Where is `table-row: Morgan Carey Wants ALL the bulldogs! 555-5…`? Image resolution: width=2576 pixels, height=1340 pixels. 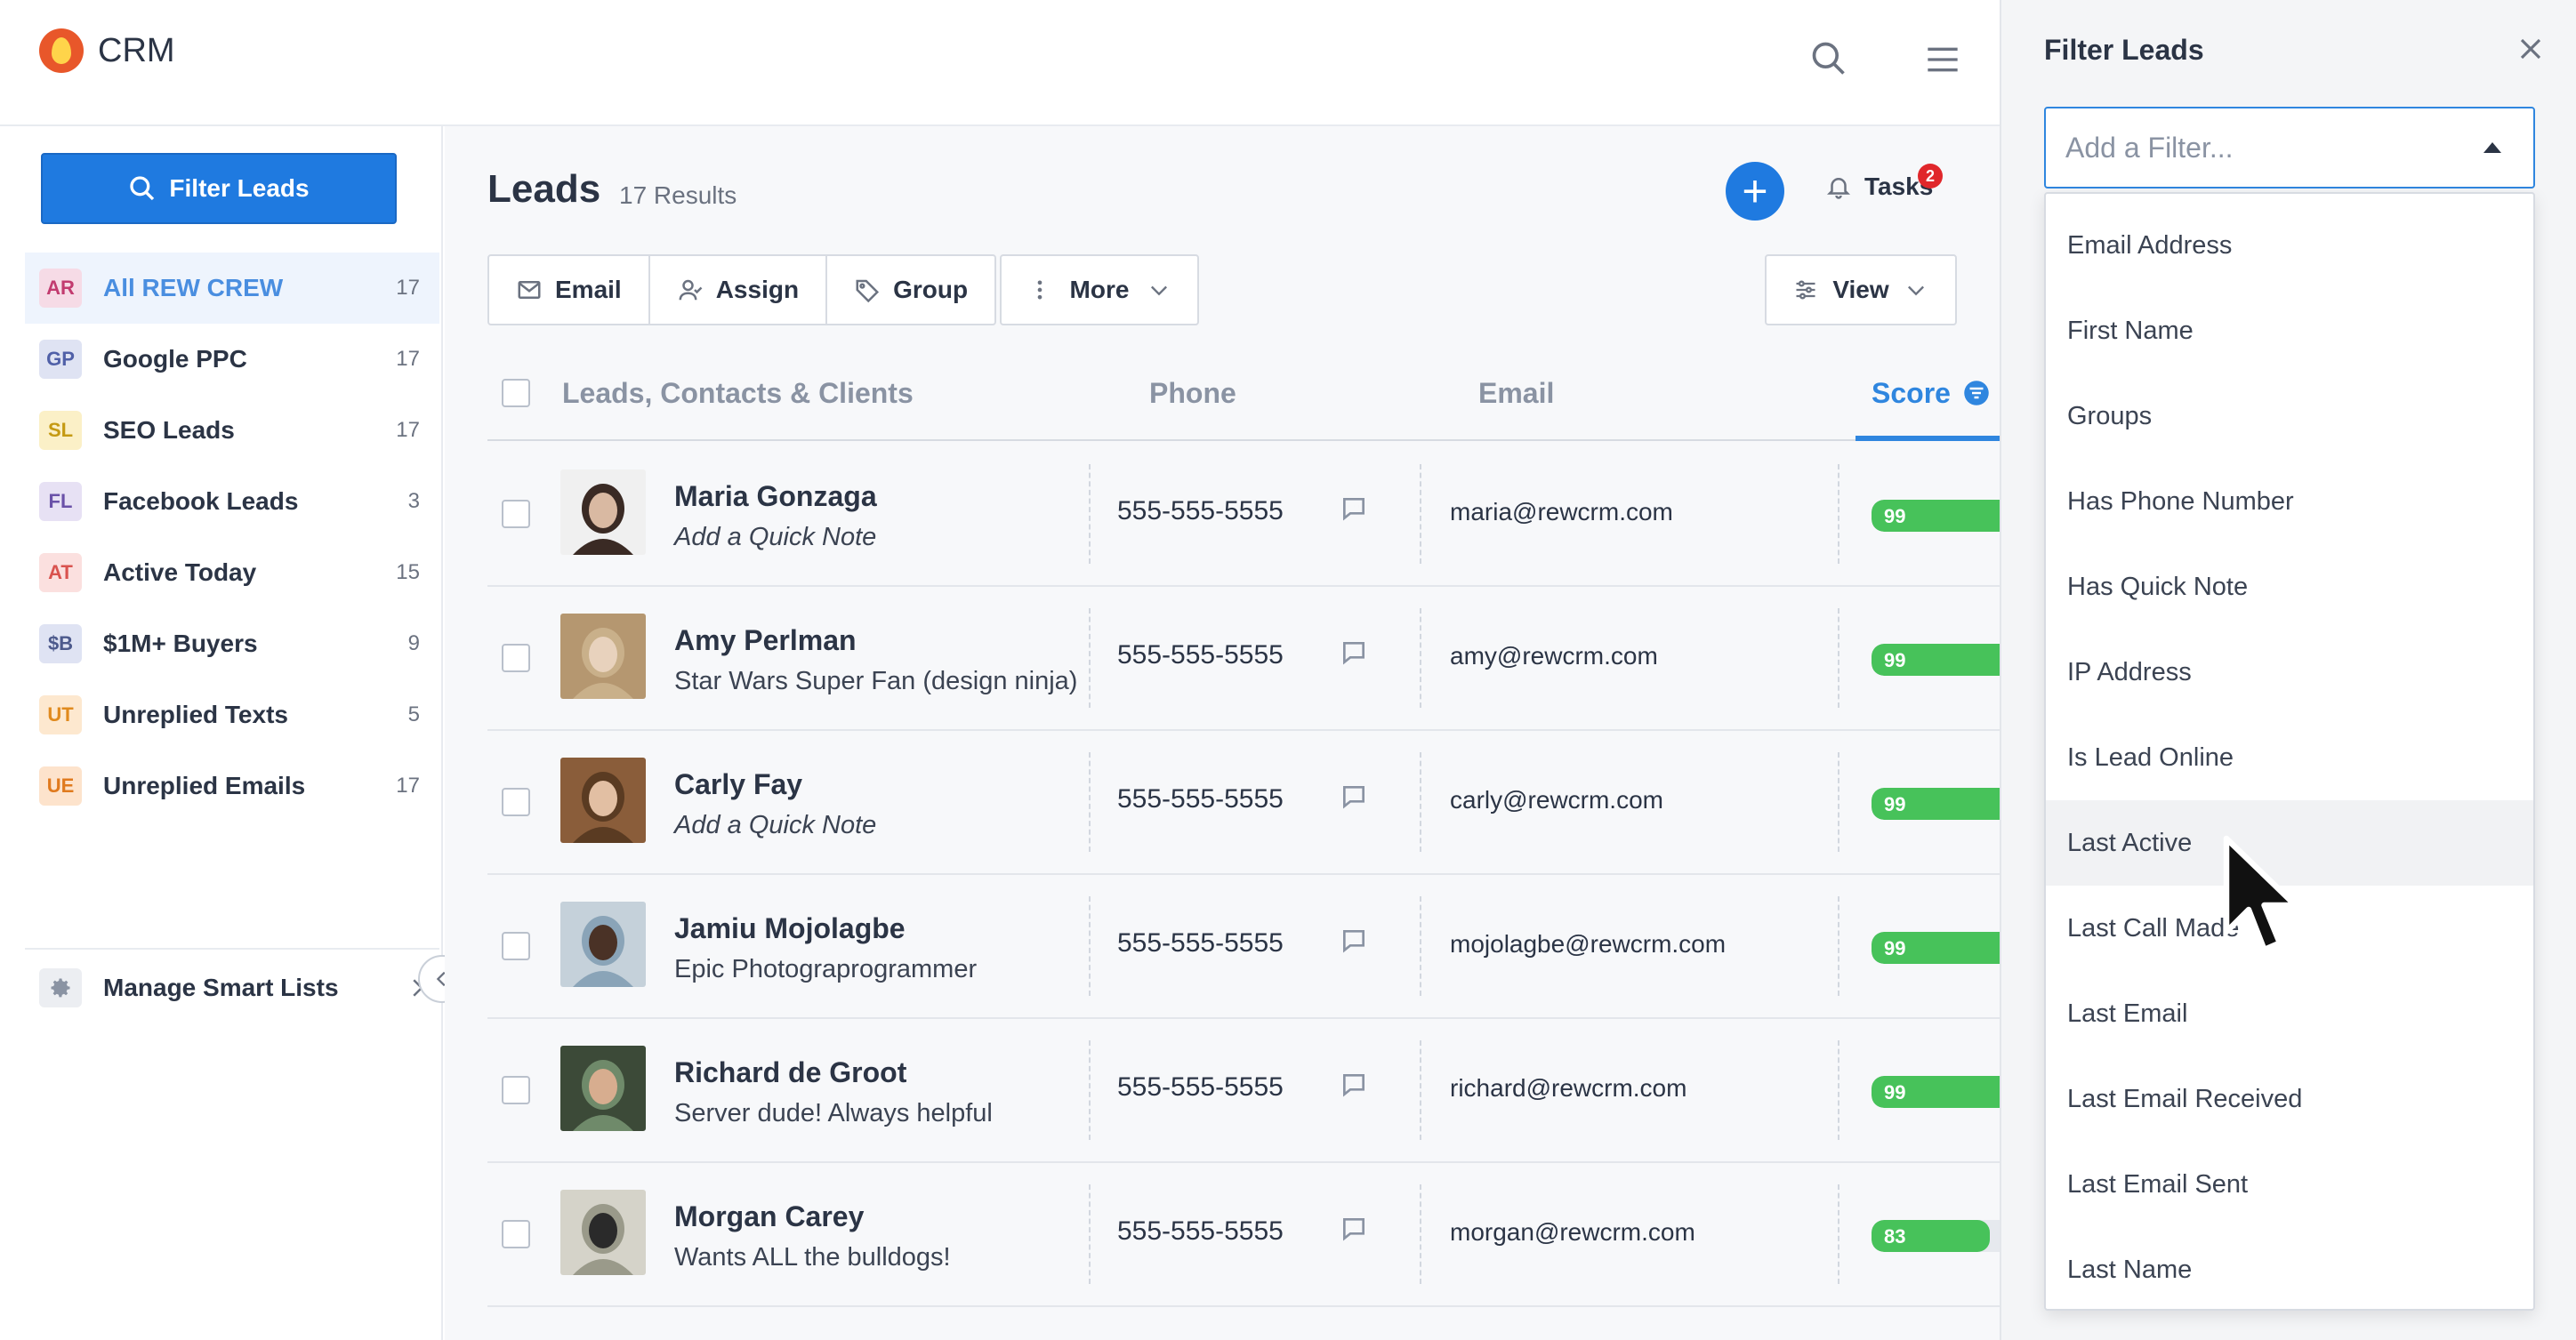
table-row: Morgan Carey Wants ALL the bulldogs! 555-5… is located at coordinates (1250, 1235).